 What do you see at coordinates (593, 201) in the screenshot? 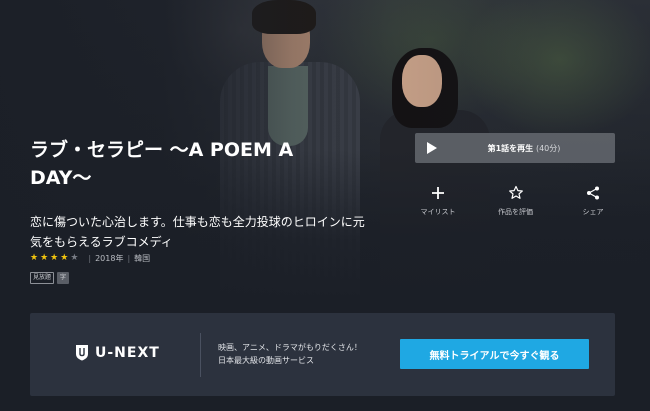
I see `share-button: シェア` at bounding box center [593, 201].